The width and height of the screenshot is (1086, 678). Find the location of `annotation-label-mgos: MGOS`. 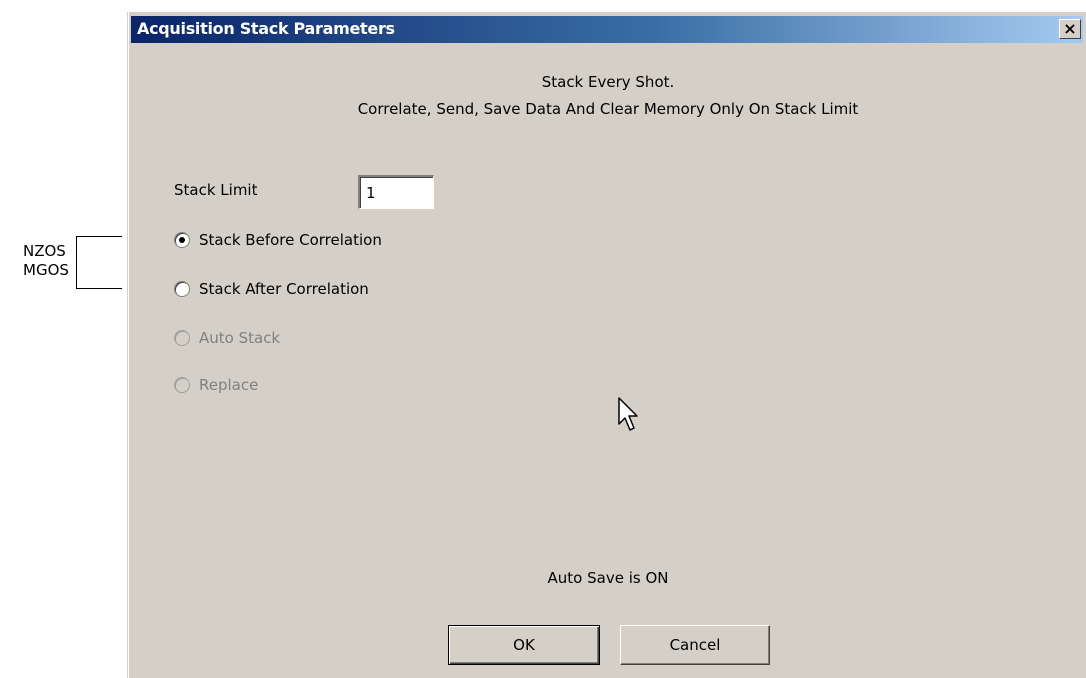

annotation-label-mgos: MGOS is located at coordinates (46, 270).